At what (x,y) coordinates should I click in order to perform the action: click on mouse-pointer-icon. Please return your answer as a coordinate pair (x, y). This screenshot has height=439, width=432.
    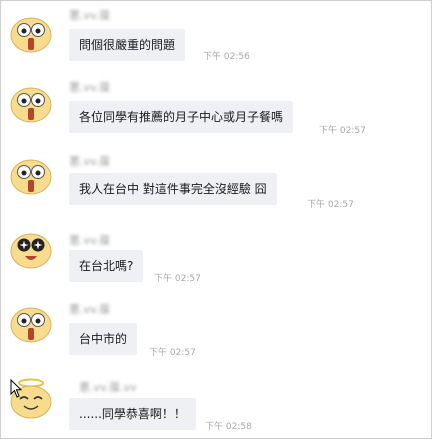
    Looking at the image, I should click on (17, 388).